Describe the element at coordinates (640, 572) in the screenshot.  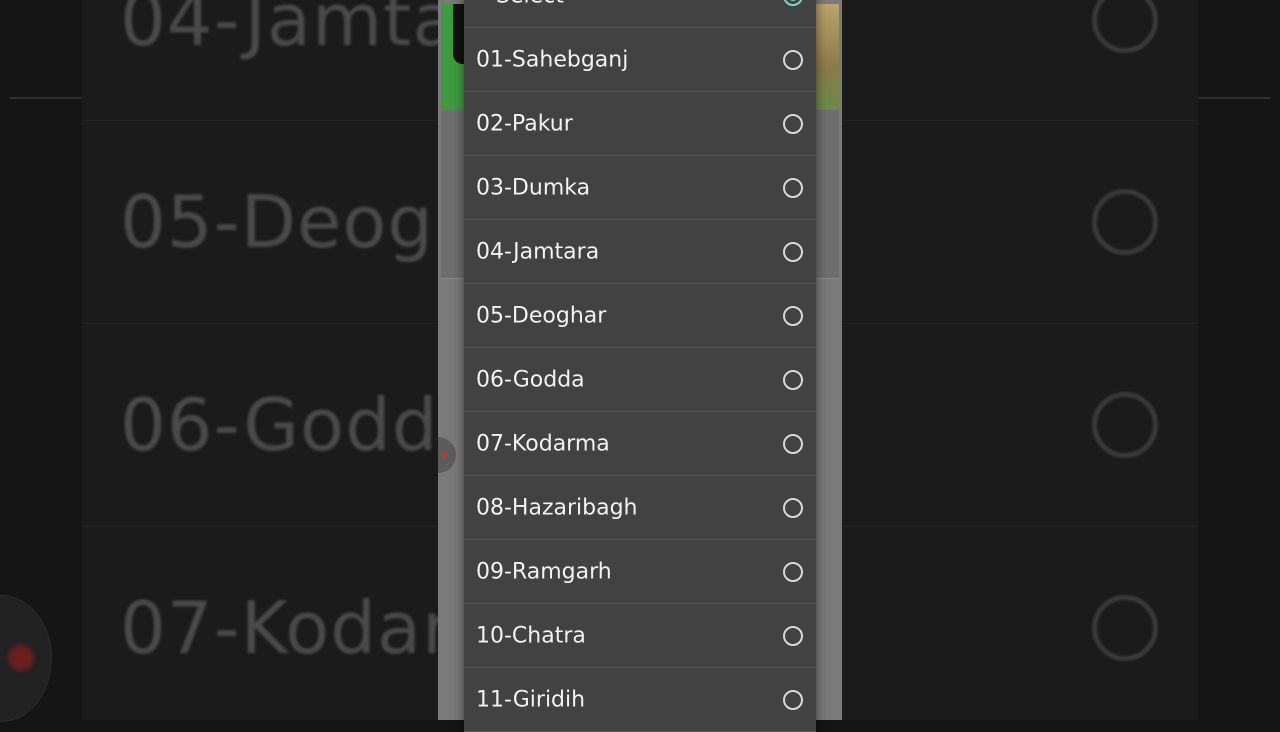
I see `dropdown-option: 09-Ramgarh` at that location.